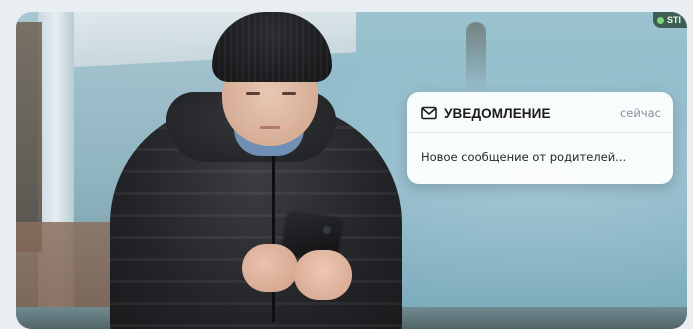  I want to click on notification-title: УВЕДОМЛЕНИЕ, so click(497, 113).